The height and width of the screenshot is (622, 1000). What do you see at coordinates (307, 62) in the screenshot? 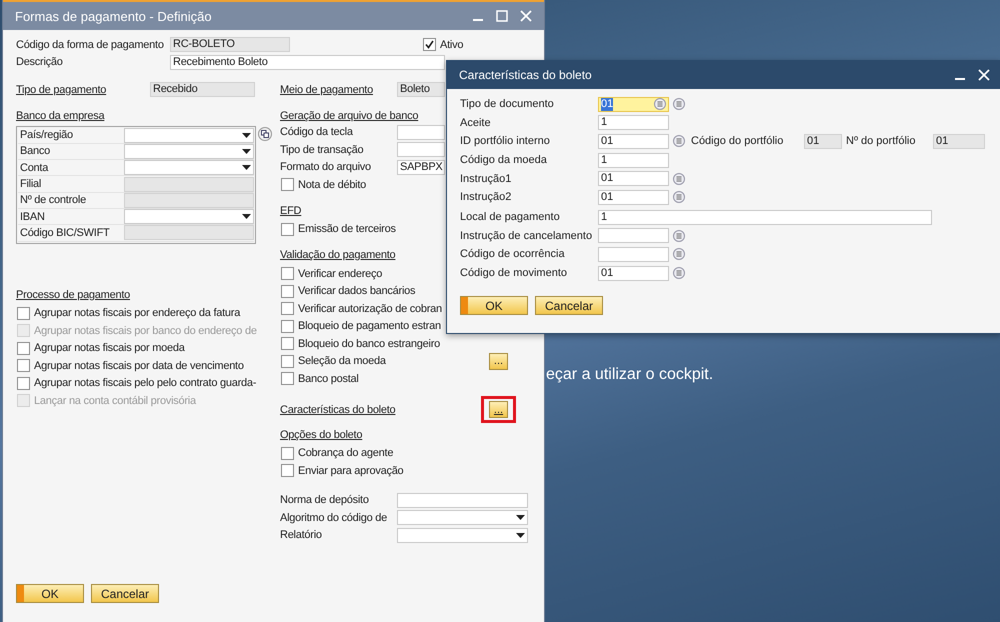
I see `text-field: Recebimento Boleto` at bounding box center [307, 62].